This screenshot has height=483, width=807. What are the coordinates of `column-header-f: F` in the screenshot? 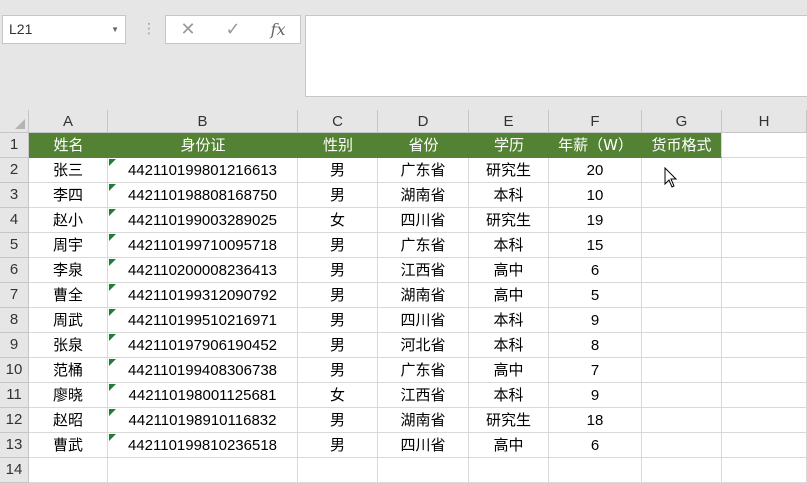 It's located at (595, 121).